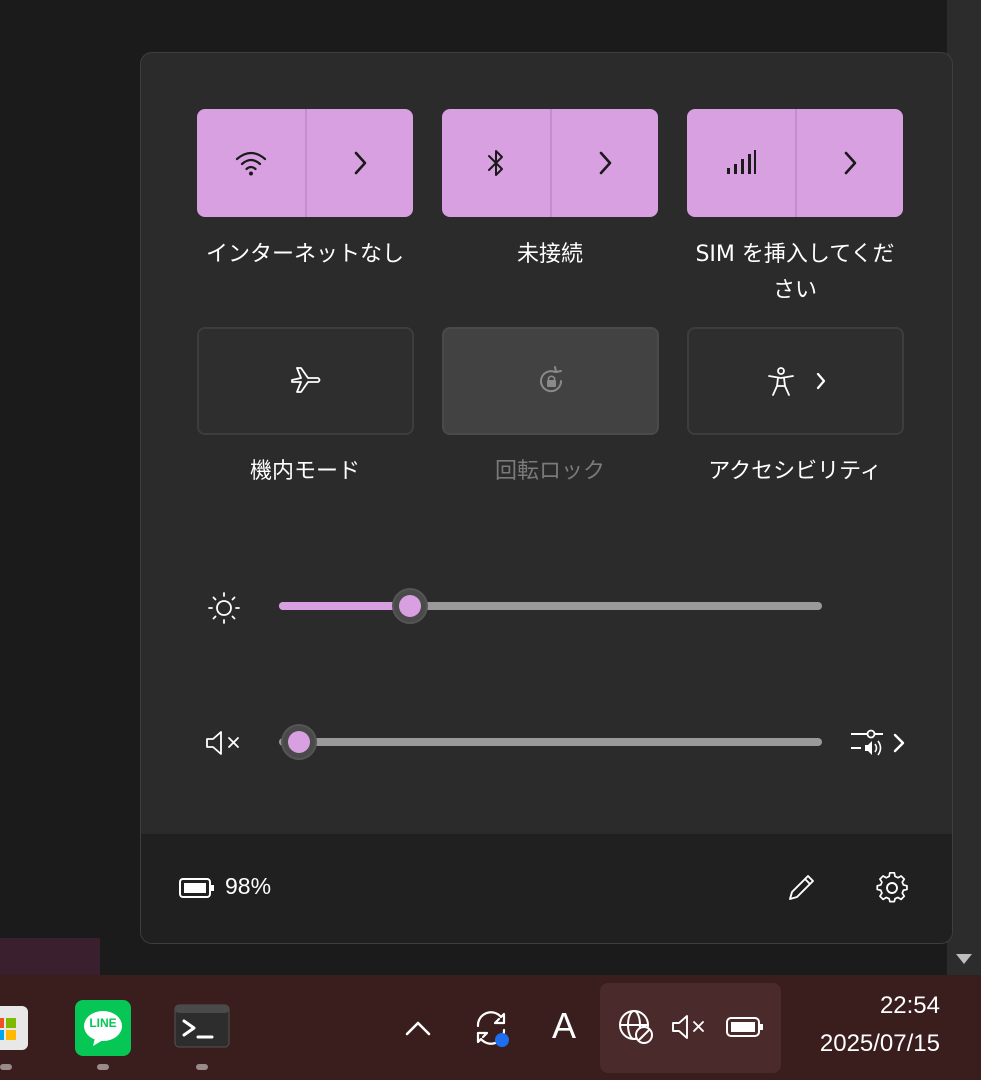  I want to click on sound-mixer-icon, so click(878, 742).